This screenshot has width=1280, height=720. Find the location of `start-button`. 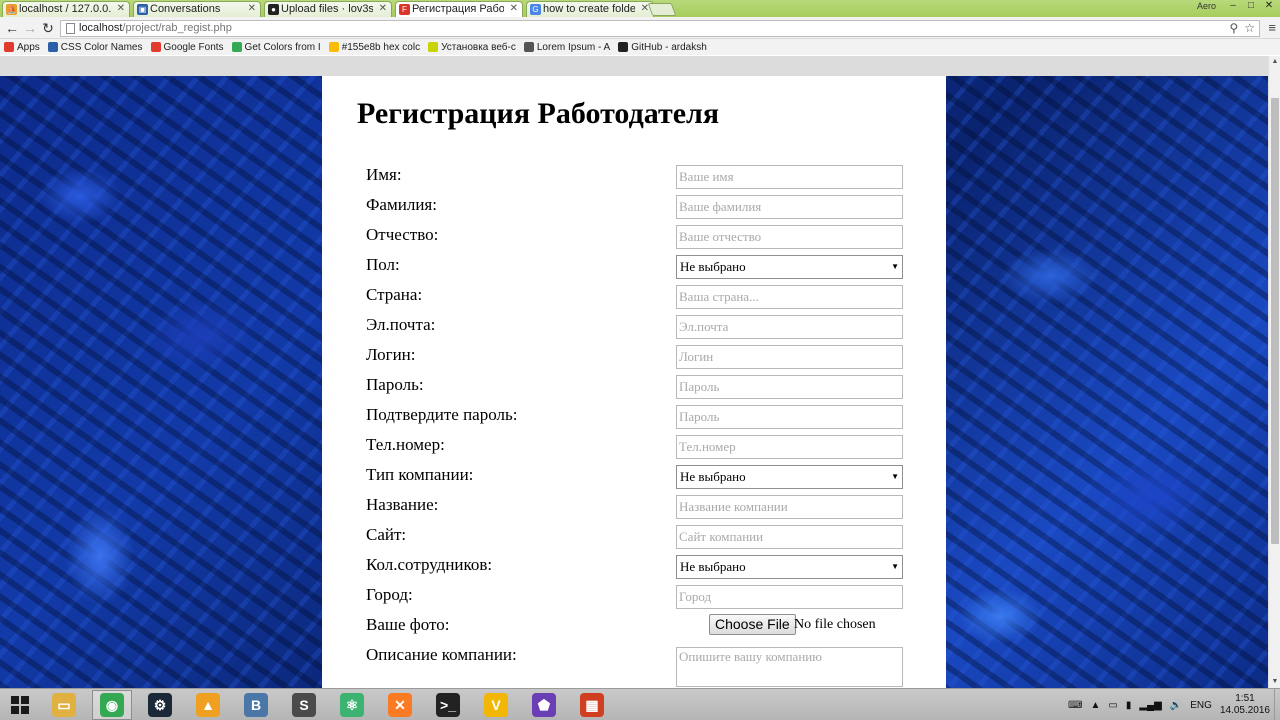

start-button is located at coordinates (20, 705).